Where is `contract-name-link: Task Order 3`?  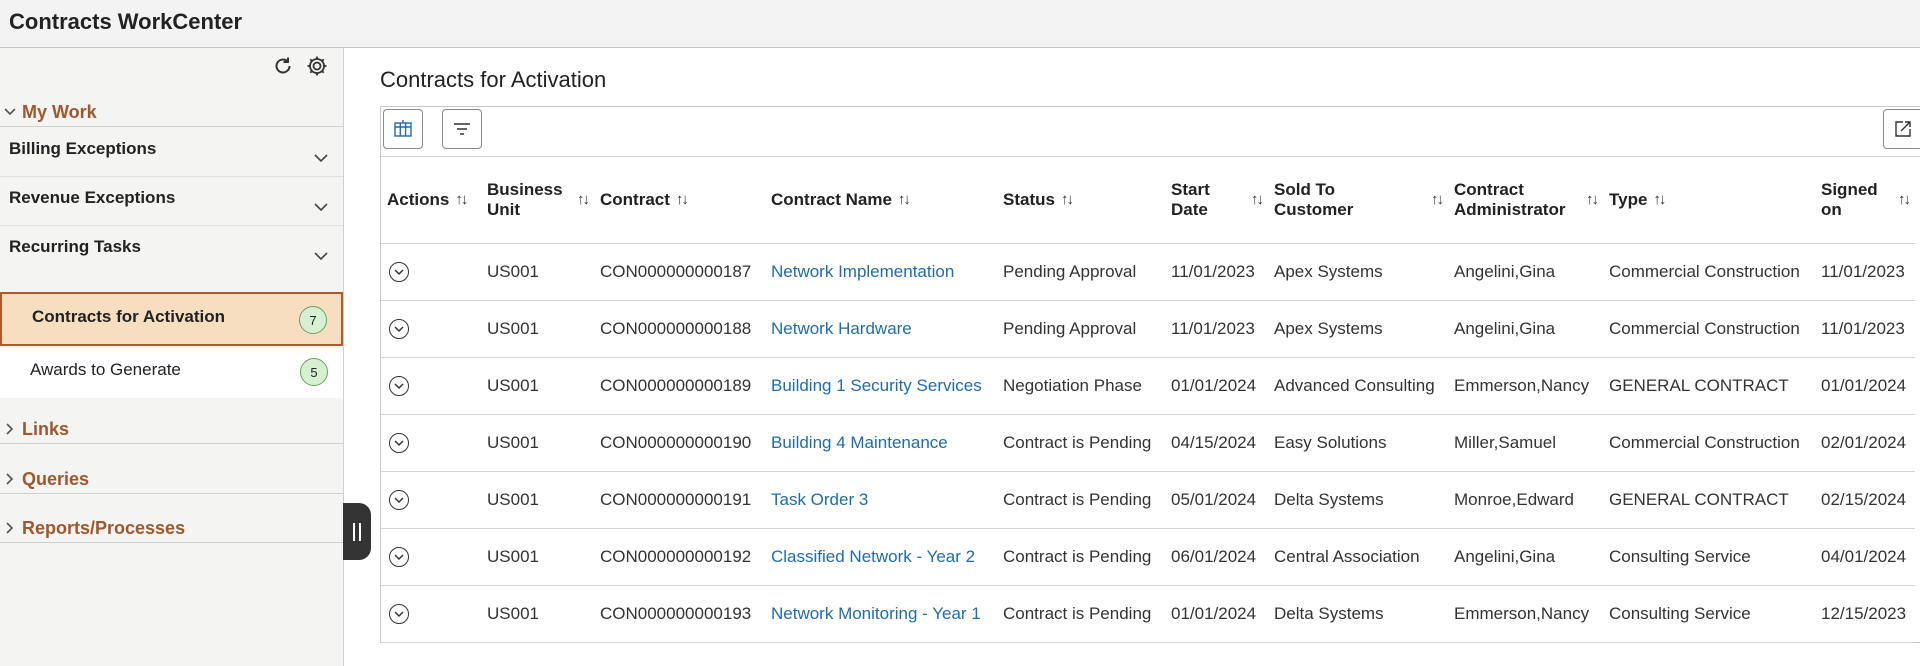
contract-name-link: Task Order 3 is located at coordinates (819, 499).